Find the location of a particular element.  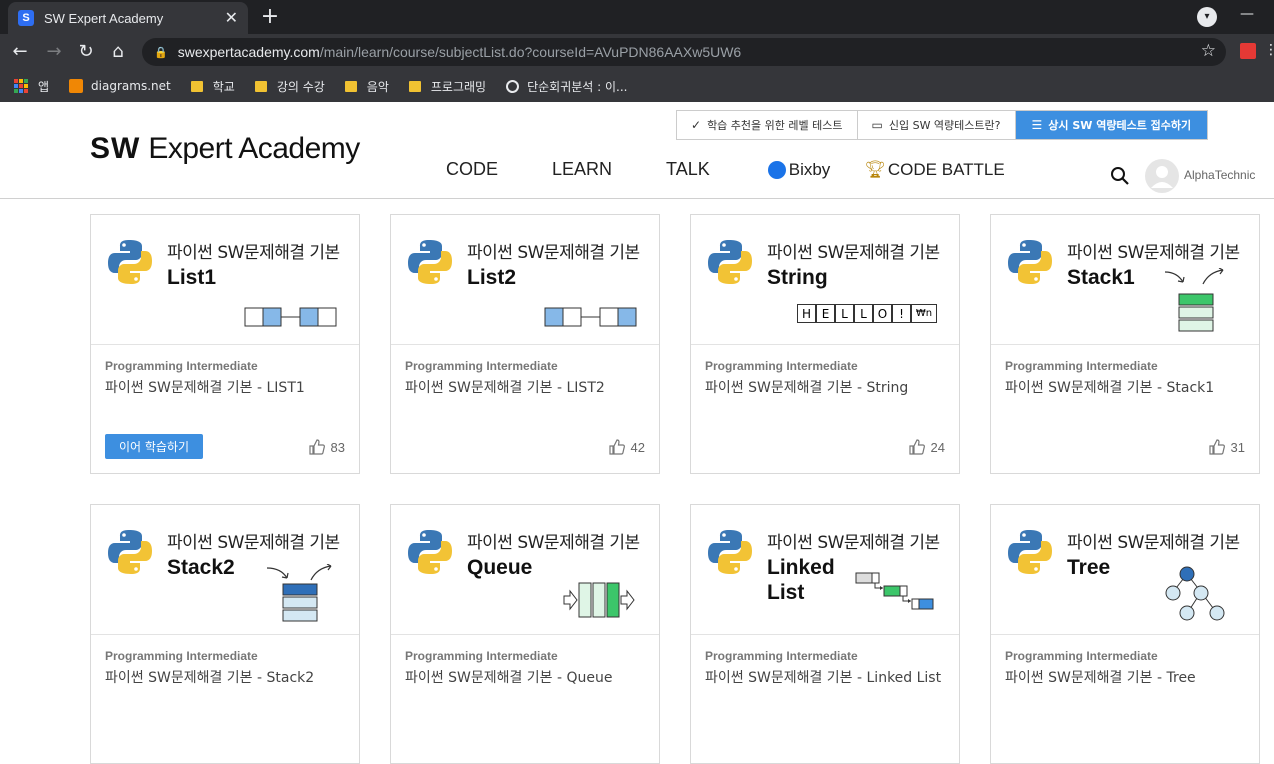

card-name: Tree is located at coordinates (1089, 567).